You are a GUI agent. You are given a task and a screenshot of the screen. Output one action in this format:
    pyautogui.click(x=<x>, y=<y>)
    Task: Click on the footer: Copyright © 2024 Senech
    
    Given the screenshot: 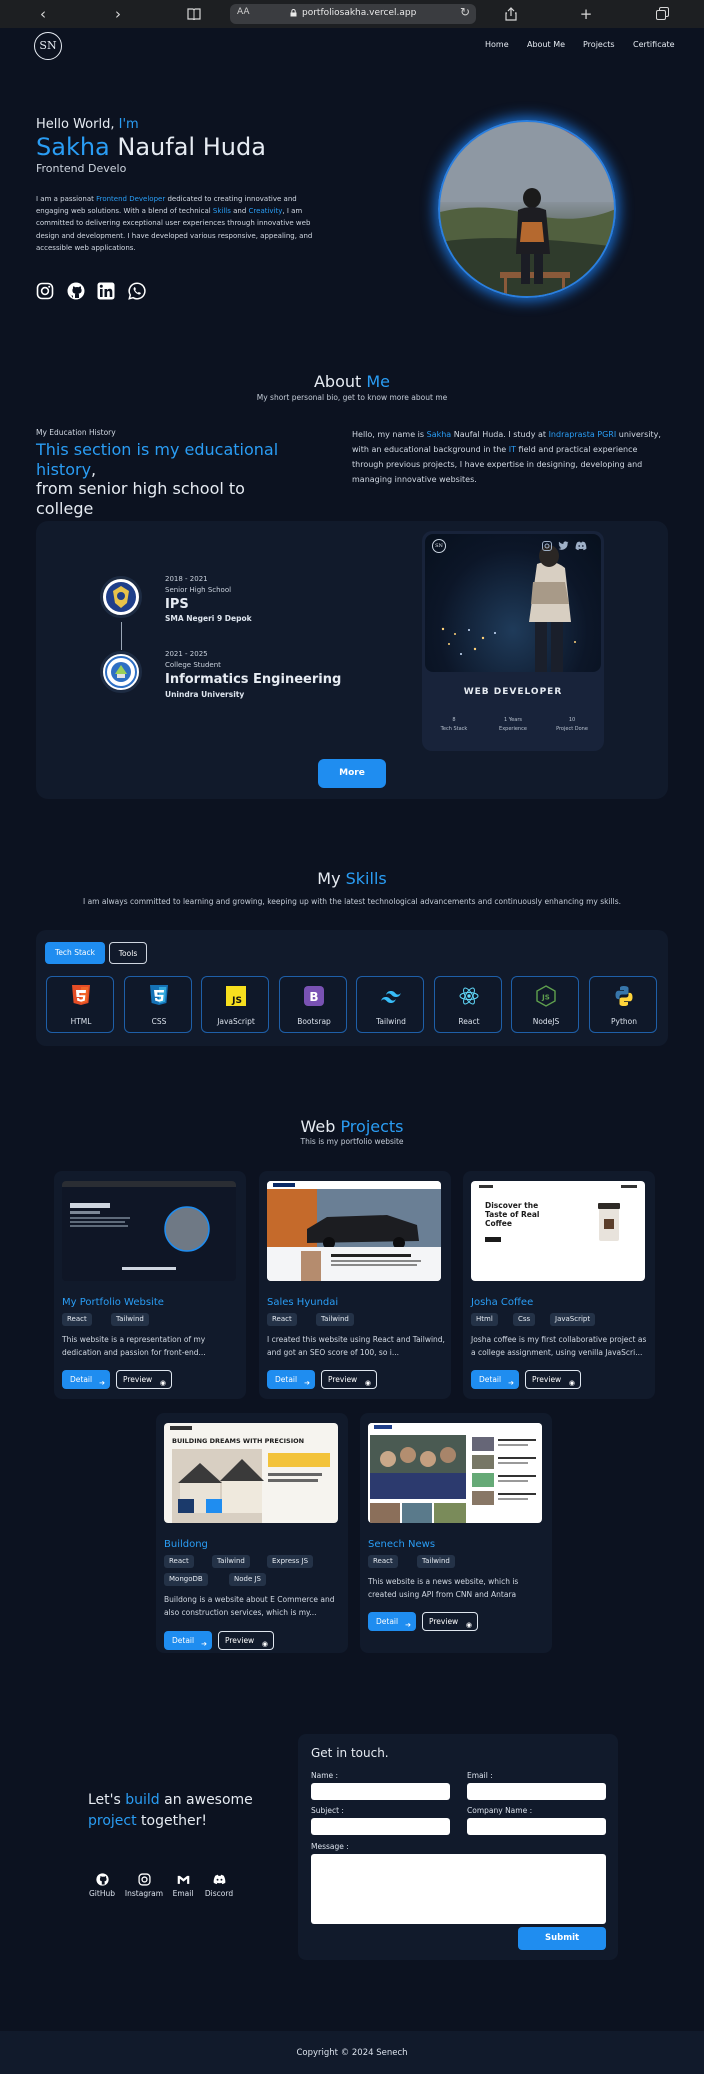 What is the action you would take?
    pyautogui.click(x=352, y=2052)
    